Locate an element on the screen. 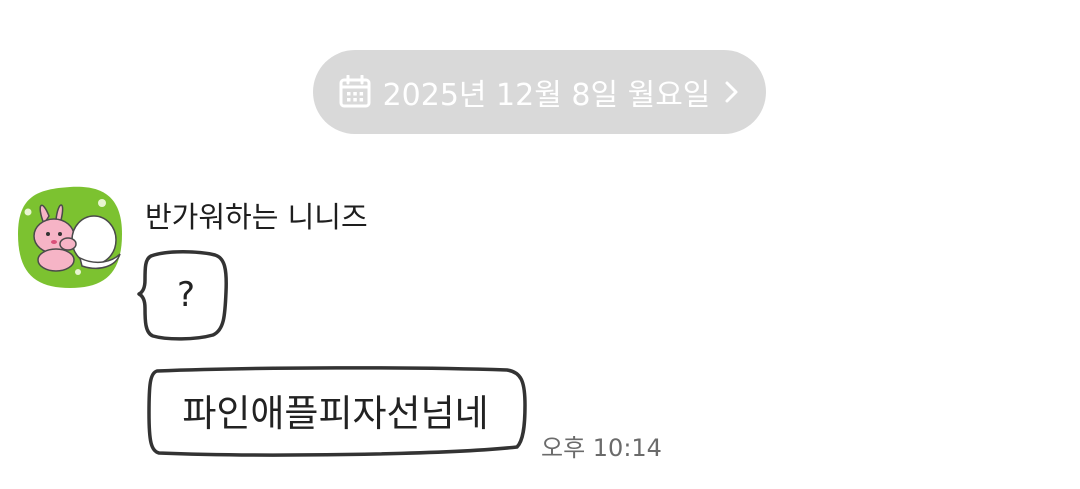 The width and height of the screenshot is (1080, 489). calendar-icon is located at coordinates (355, 92).